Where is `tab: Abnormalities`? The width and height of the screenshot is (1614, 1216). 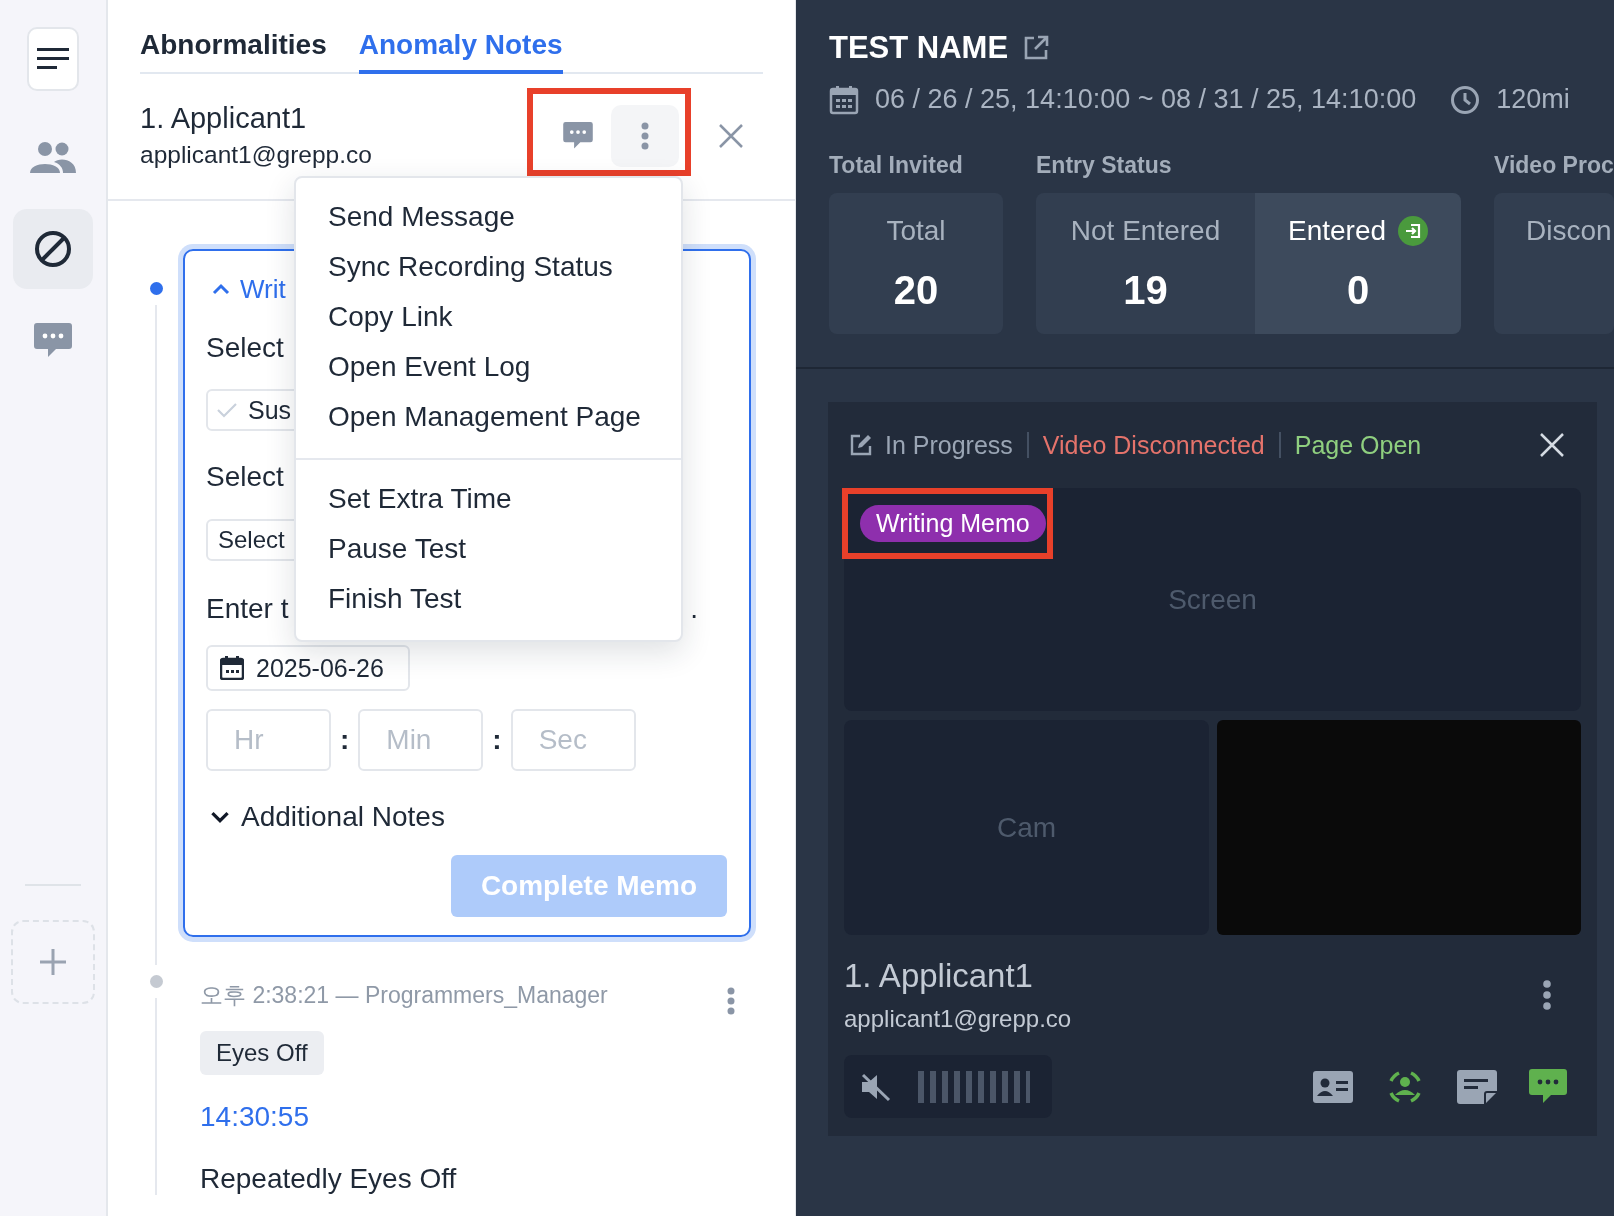
tab: Abnormalities is located at coordinates (233, 37).